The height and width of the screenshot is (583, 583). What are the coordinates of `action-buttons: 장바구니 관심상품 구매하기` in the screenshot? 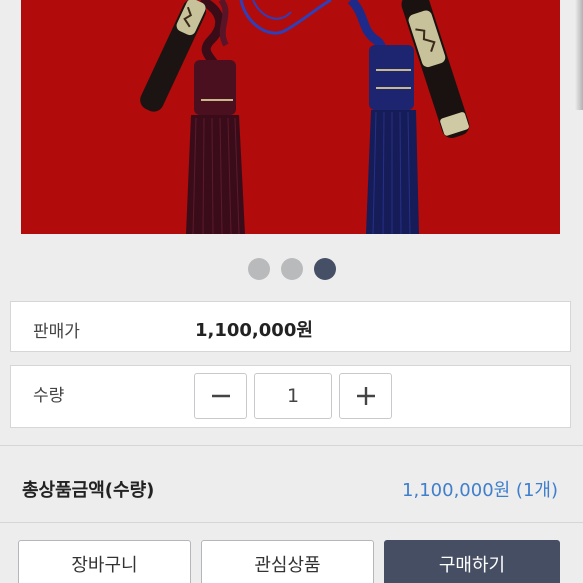 It's located at (289, 561).